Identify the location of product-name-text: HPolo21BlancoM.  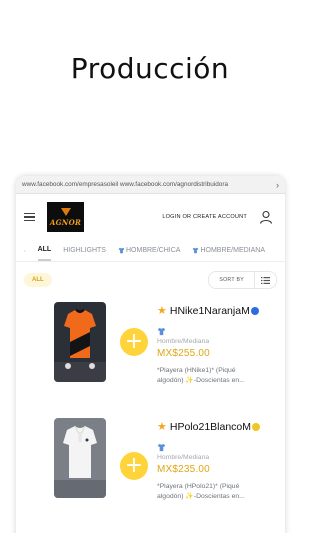
(210, 426).